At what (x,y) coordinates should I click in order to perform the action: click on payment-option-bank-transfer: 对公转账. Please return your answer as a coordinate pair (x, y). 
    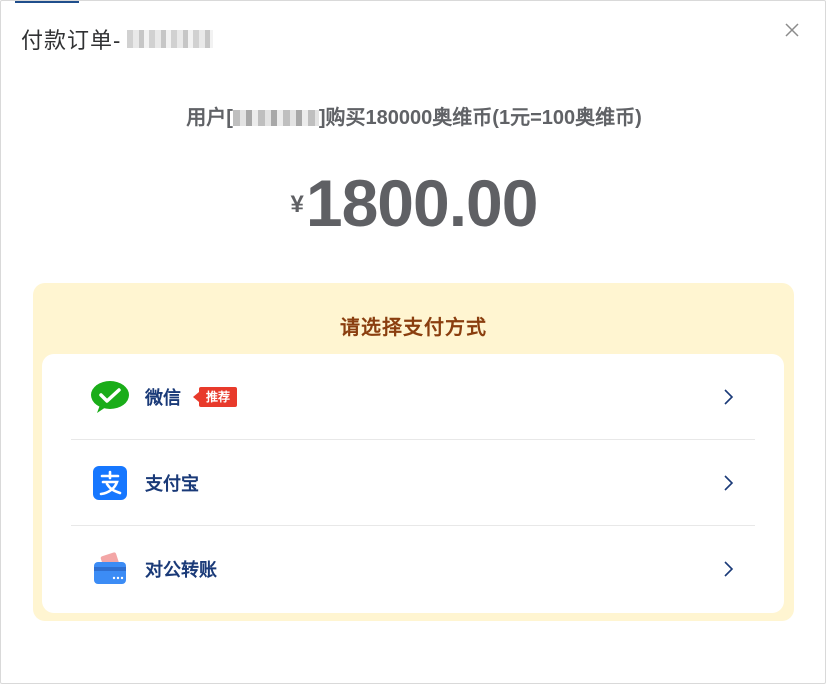
    Looking at the image, I should click on (413, 569).